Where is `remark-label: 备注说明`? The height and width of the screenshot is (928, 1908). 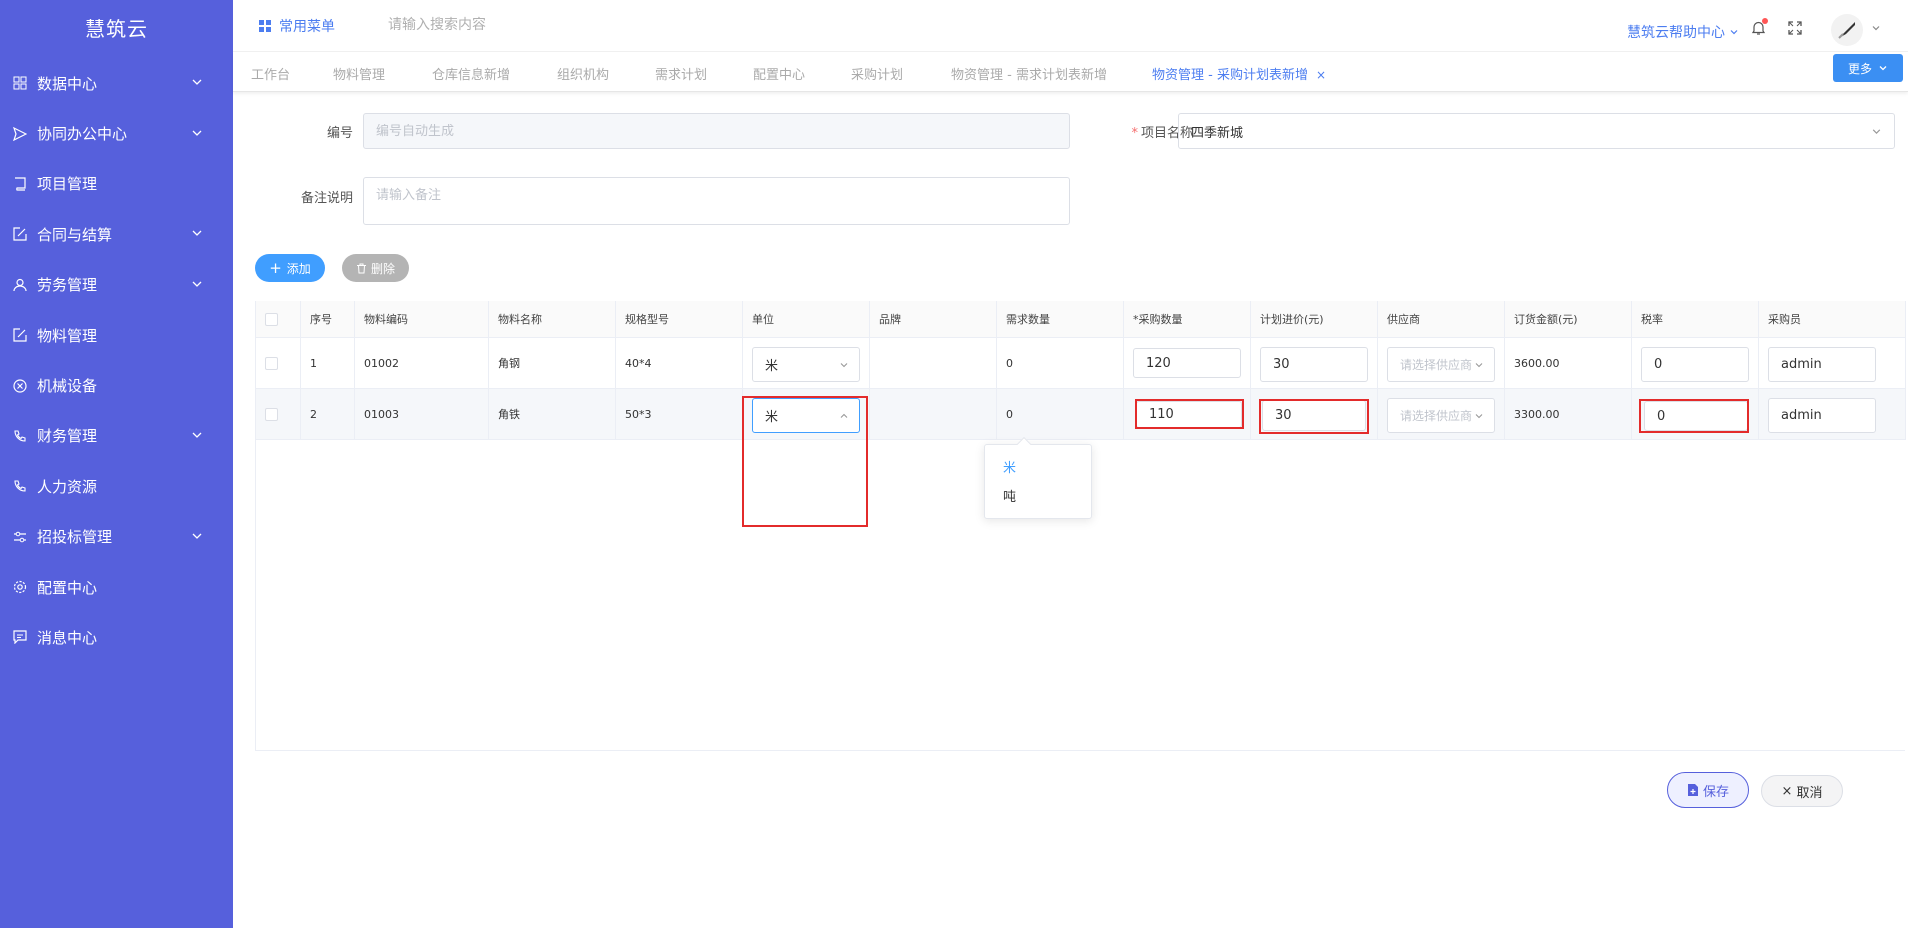 remark-label: 备注说明 is located at coordinates (326, 198).